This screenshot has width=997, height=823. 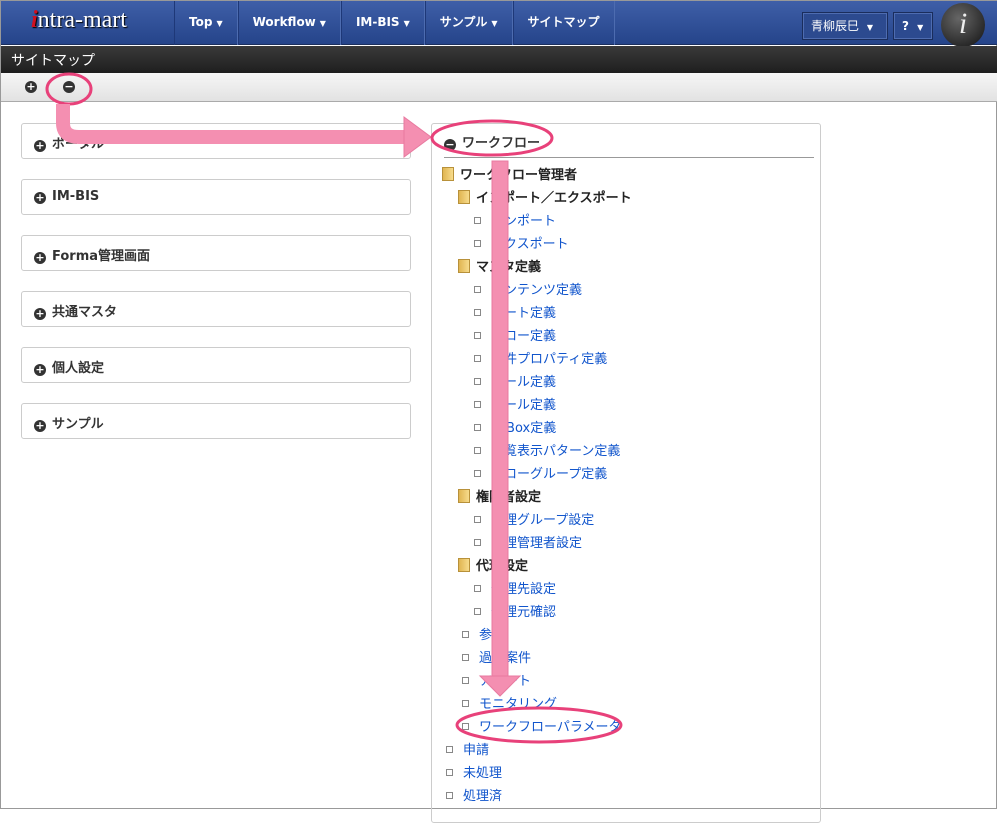 What do you see at coordinates (542, 520) in the screenshot?
I see `link-label: 管理グループ設定` at bounding box center [542, 520].